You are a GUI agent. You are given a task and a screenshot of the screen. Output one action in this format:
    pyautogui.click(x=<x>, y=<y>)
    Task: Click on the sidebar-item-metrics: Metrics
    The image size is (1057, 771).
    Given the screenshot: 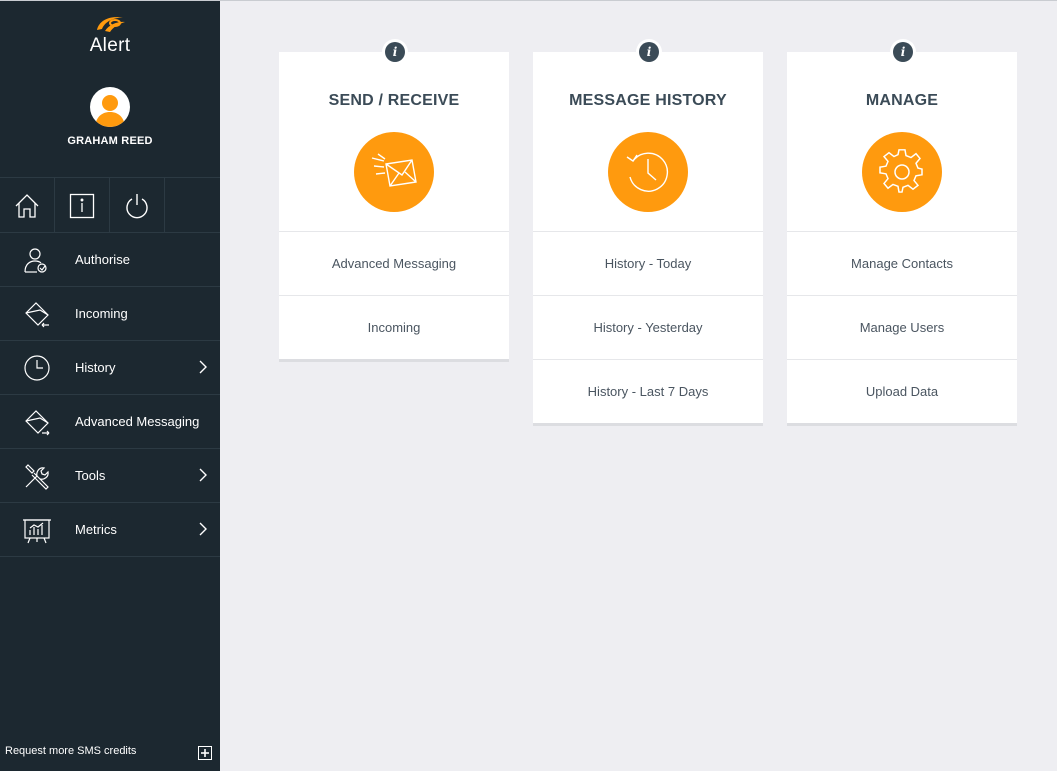 What is the action you would take?
    pyautogui.click(x=110, y=530)
    